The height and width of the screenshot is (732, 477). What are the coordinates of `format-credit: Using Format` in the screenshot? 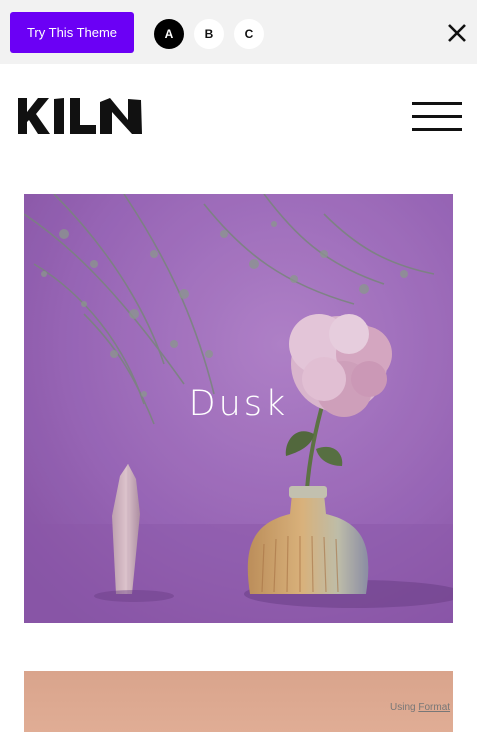 It's located at (420, 707).